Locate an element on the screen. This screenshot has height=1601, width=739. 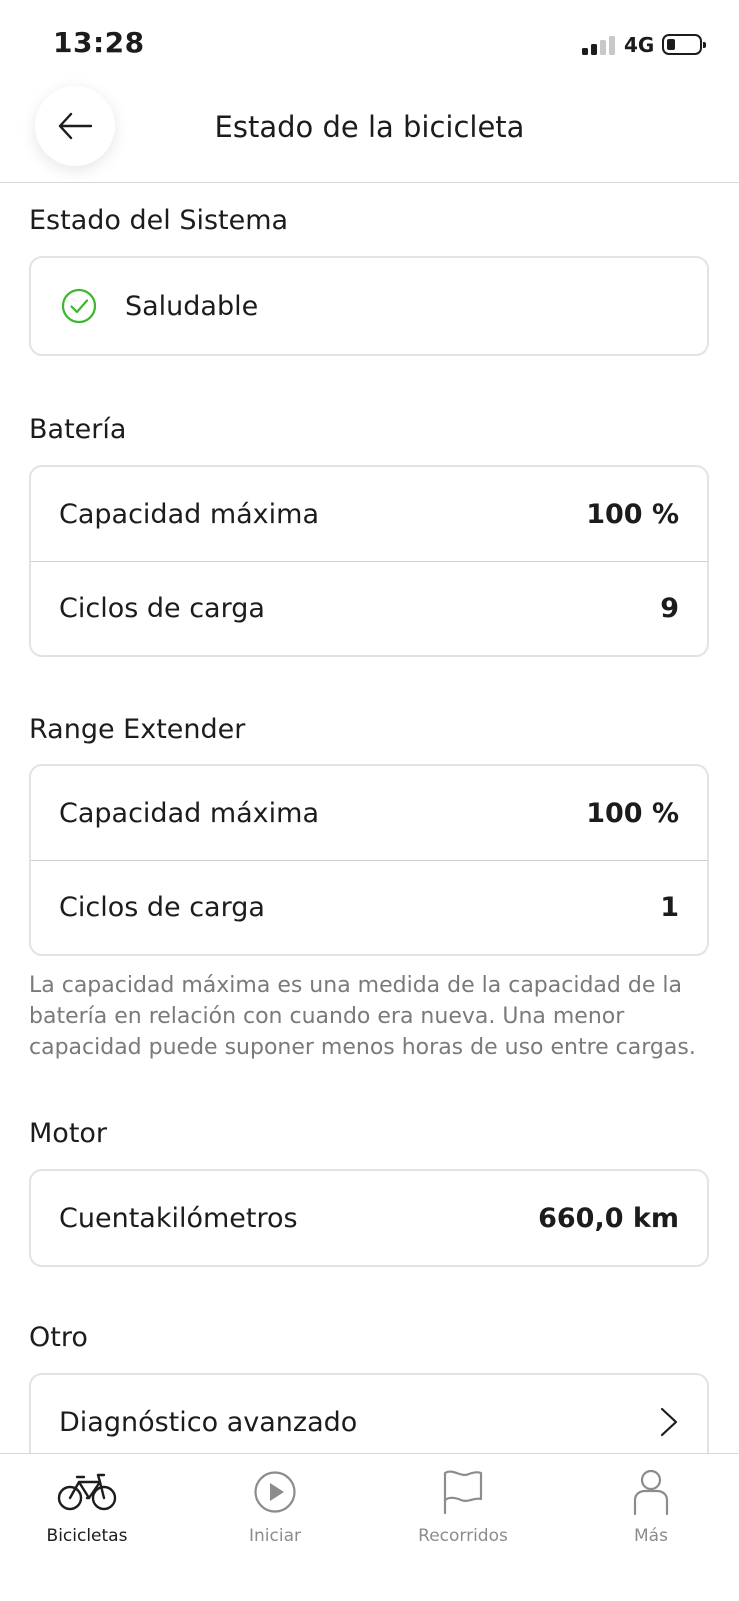
signal-strength-icon is located at coordinates (599, 45).